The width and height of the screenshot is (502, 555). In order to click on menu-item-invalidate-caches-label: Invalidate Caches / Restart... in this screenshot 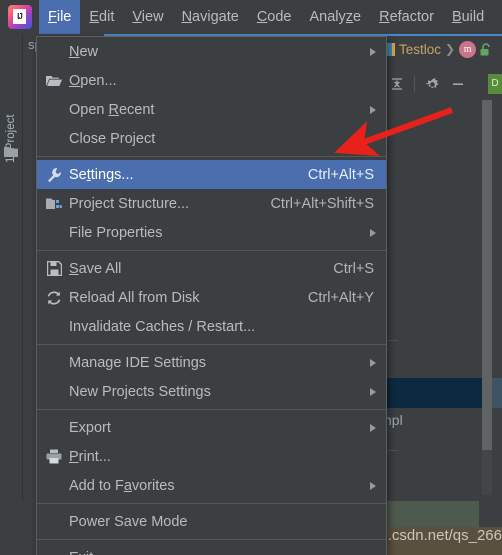, I will do `click(162, 326)`.